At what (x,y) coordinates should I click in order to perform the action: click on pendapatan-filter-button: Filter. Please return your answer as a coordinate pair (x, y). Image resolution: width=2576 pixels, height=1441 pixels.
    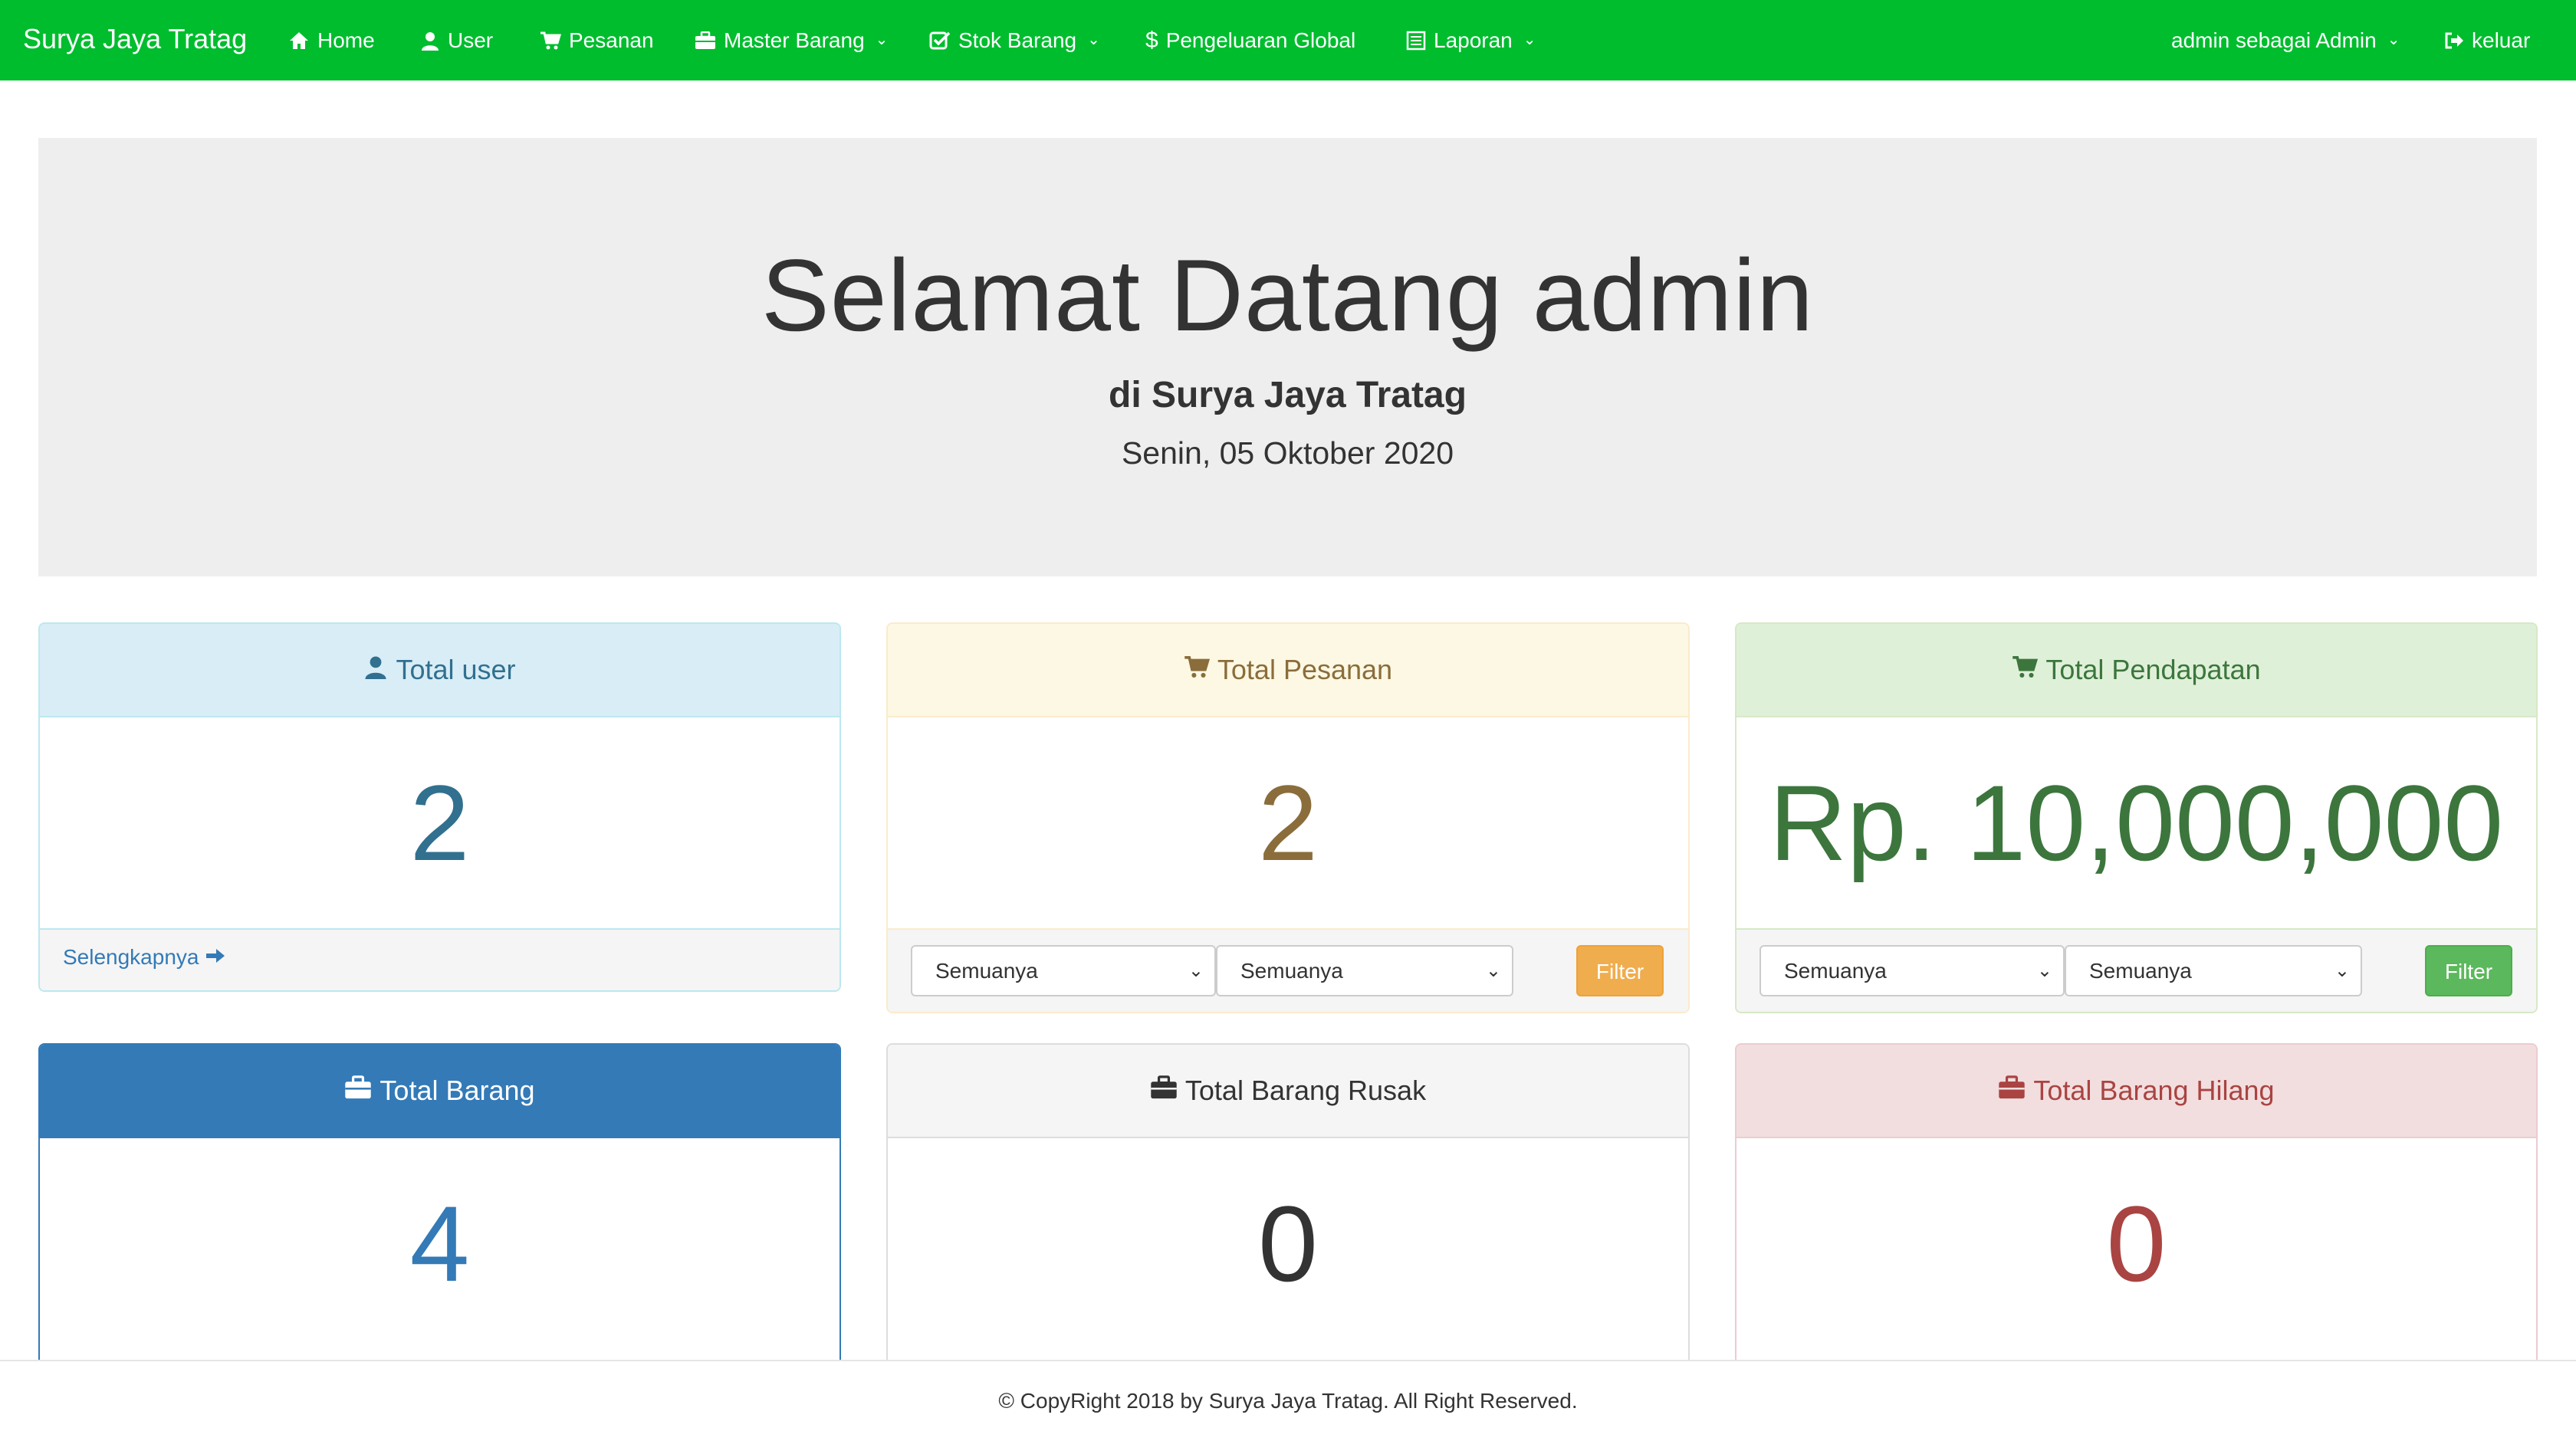
    Looking at the image, I should click on (2468, 970).